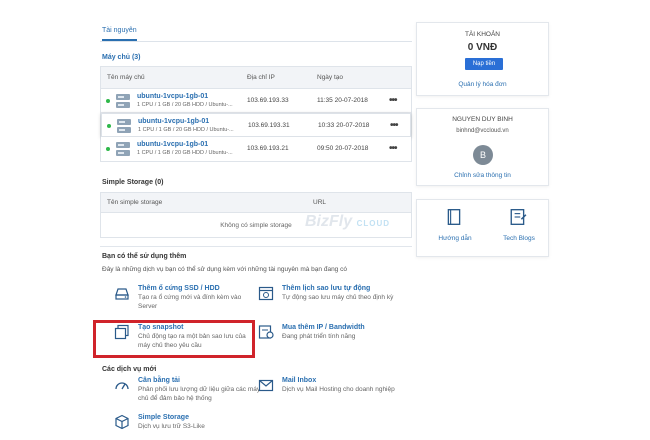  What do you see at coordinates (326, 288) in the screenshot?
I see `service-title: Thêm lịch sao lưu tự động` at bounding box center [326, 288].